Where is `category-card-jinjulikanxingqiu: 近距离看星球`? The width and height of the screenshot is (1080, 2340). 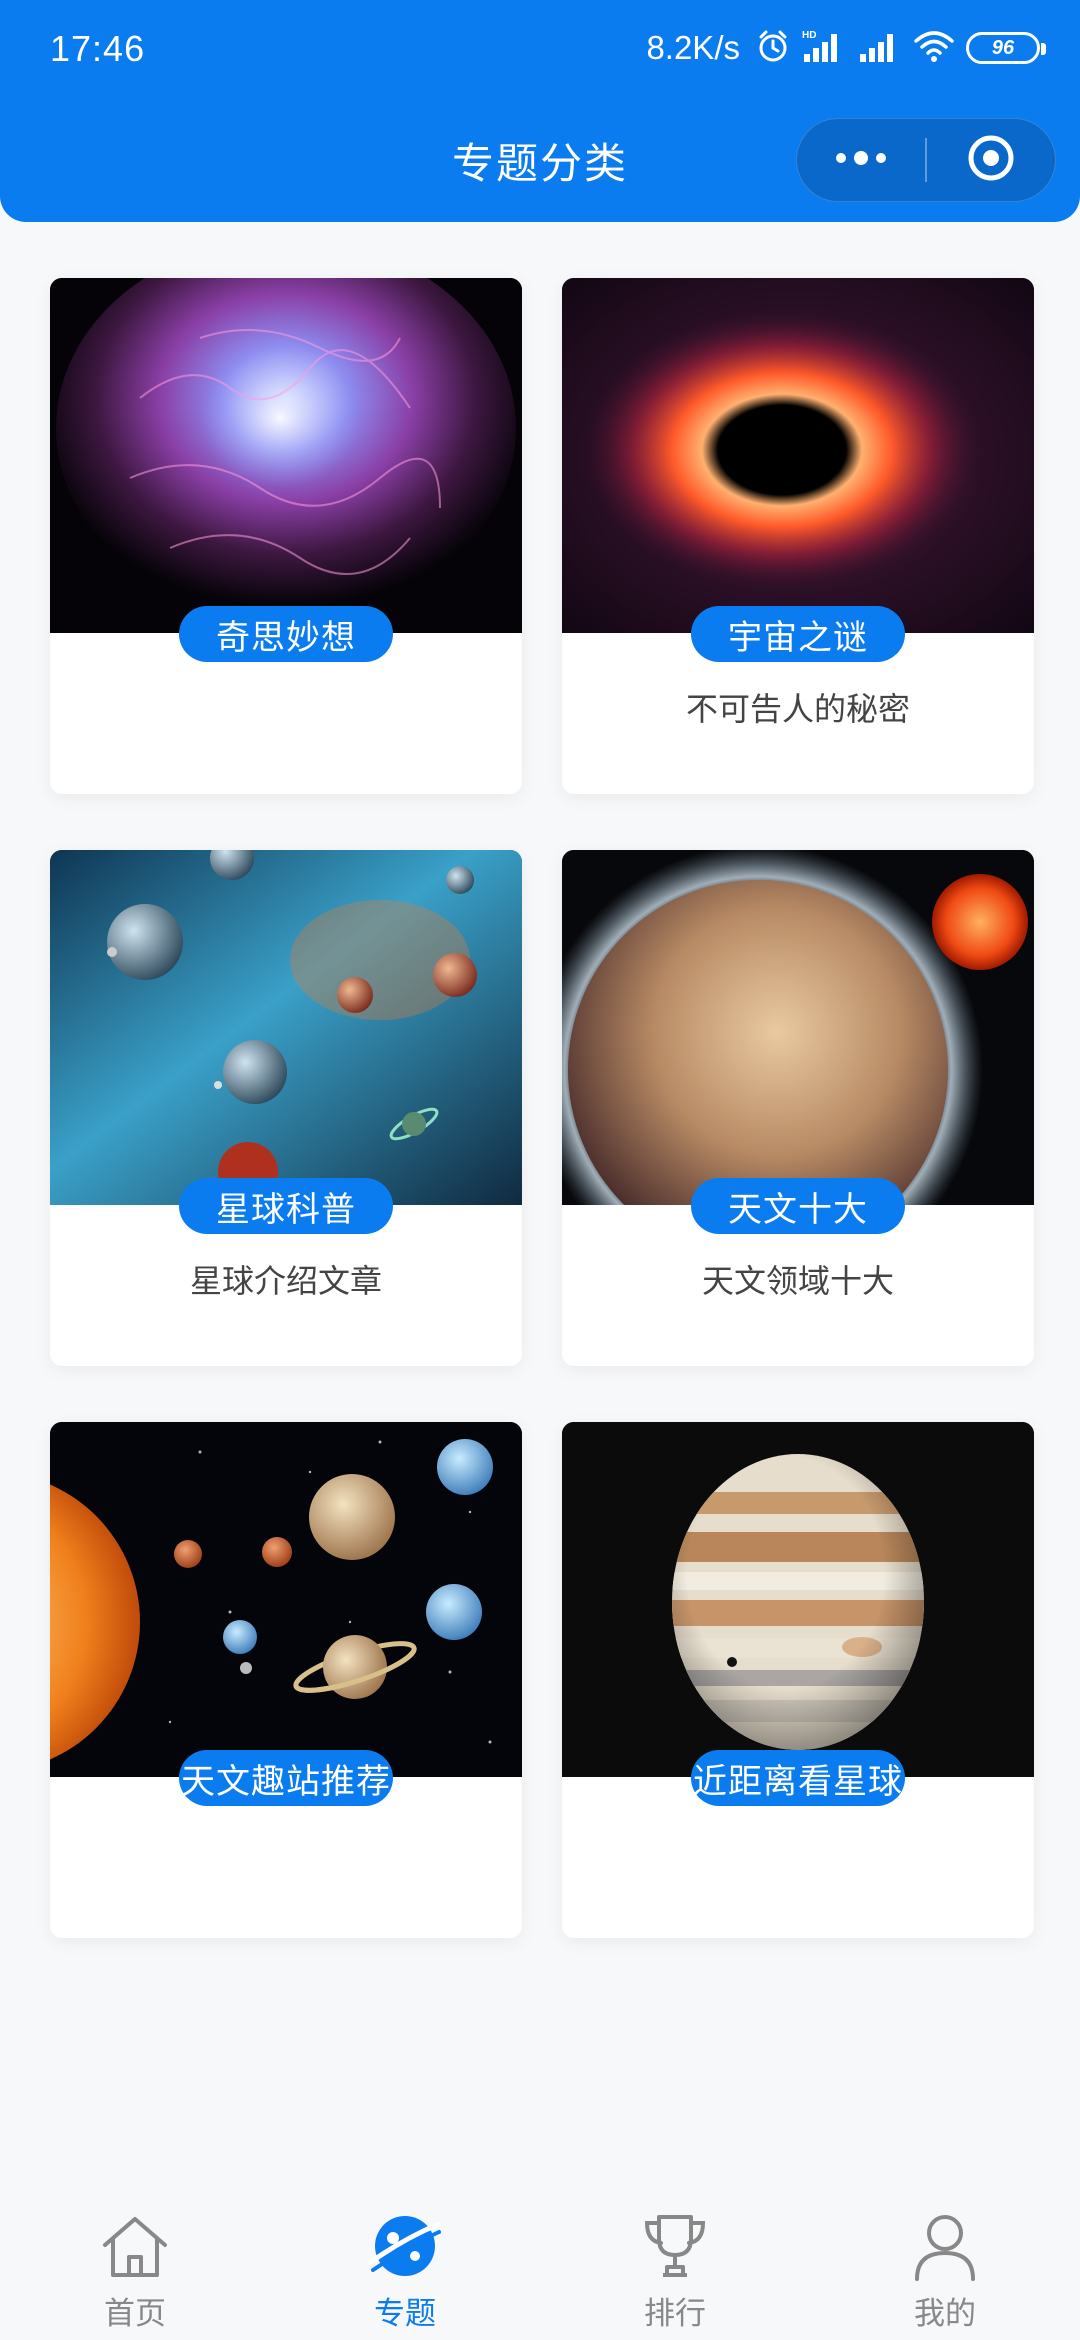 category-card-jinjulikanxingqiu: 近距离看星球 is located at coordinates (798, 1680).